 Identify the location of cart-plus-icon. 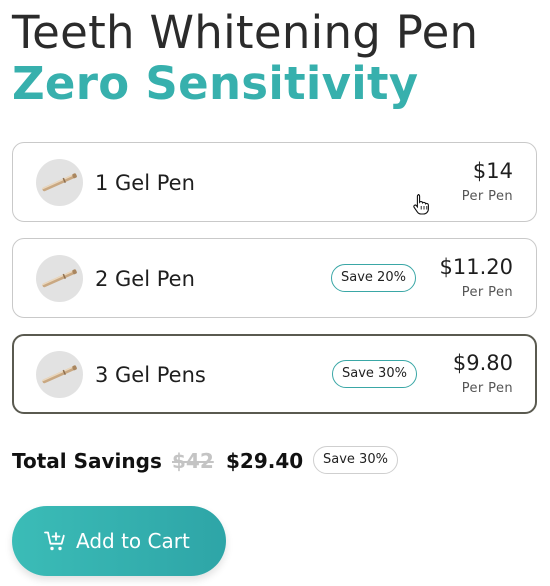
(54, 541).